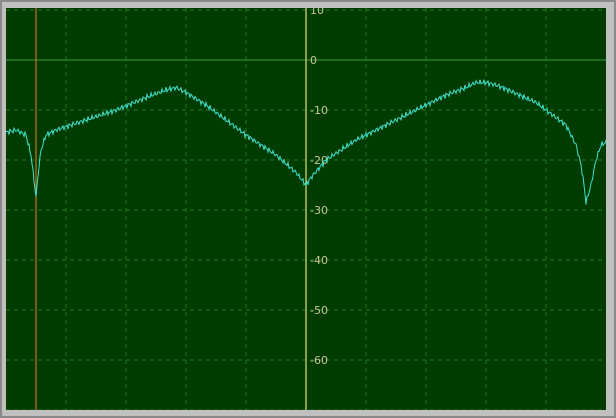 Image resolution: width=616 pixels, height=418 pixels. What do you see at coordinates (319, 110) in the screenshot?
I see `y-tick-label: -10` at bounding box center [319, 110].